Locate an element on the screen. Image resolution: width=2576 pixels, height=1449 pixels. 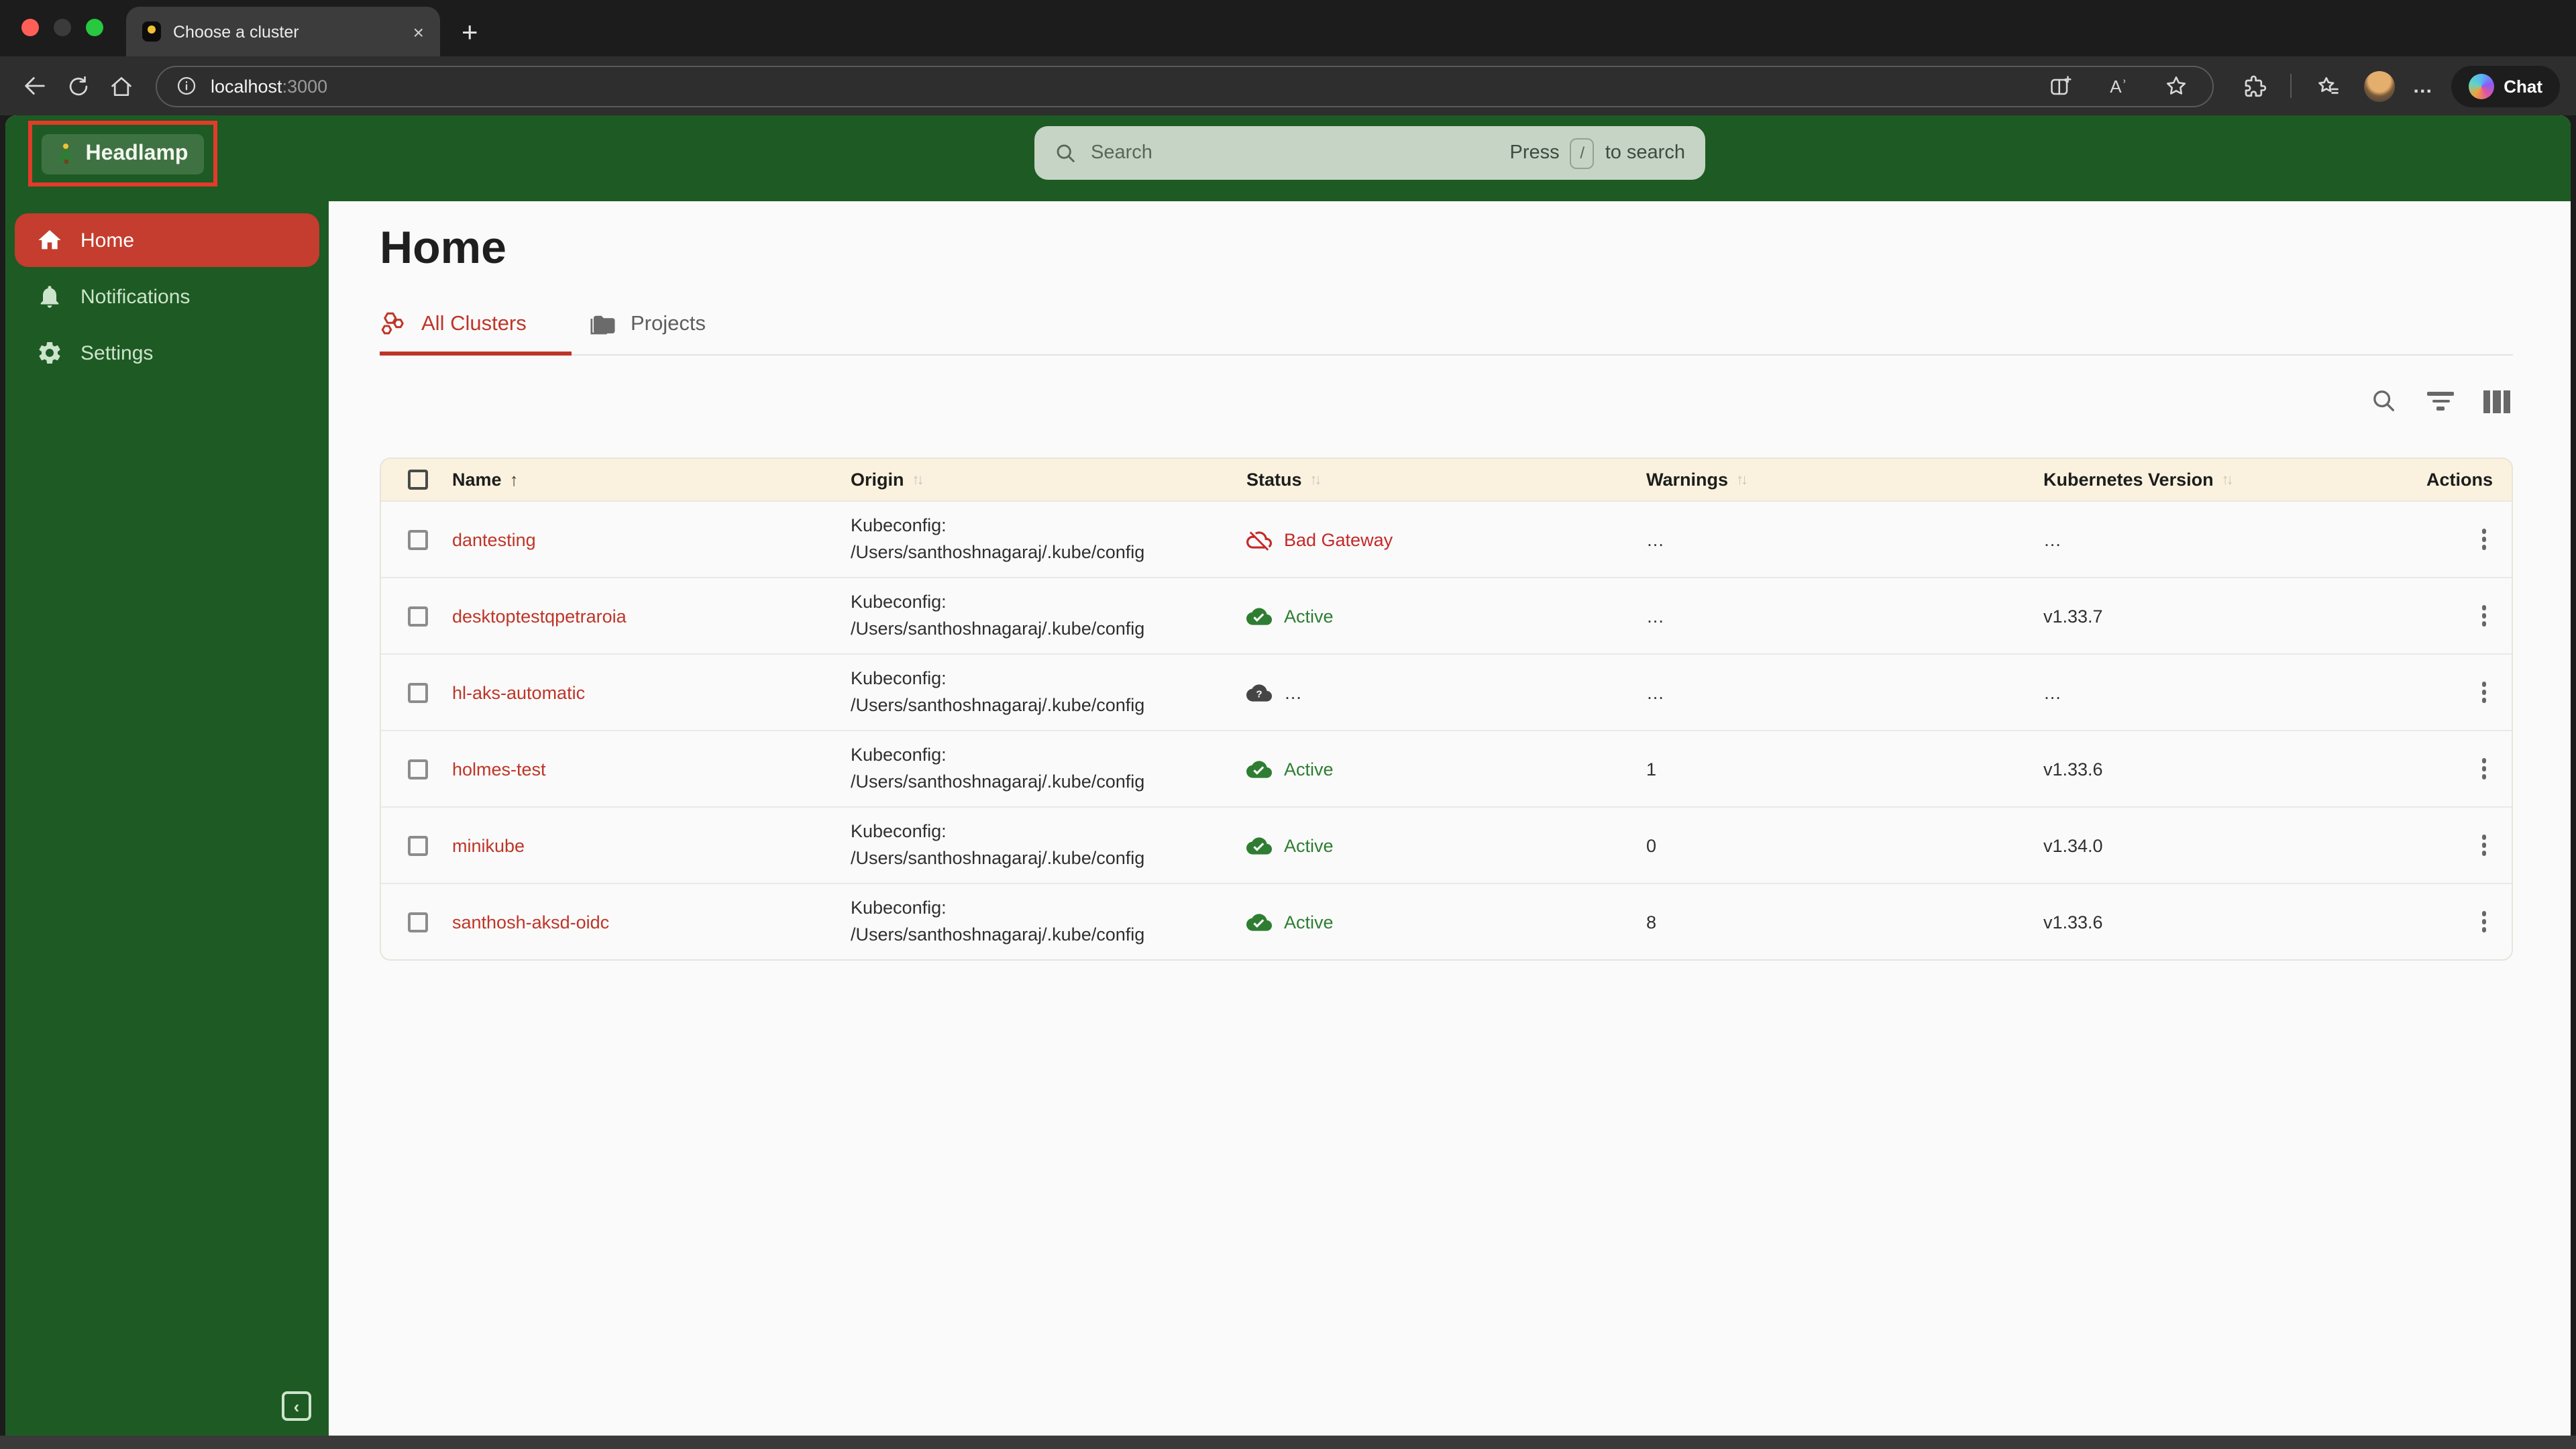
sidebar-item-label: Home is located at coordinates (107, 240).